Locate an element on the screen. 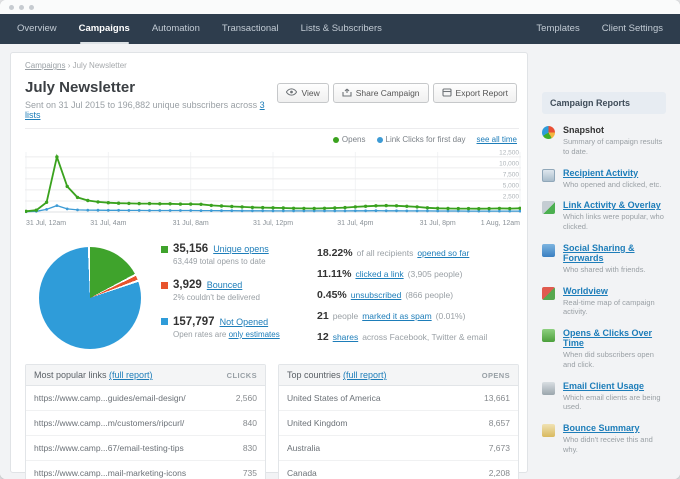  sidebar-item-title: Opens & Clicks Over Time is located at coordinates (614, 338).